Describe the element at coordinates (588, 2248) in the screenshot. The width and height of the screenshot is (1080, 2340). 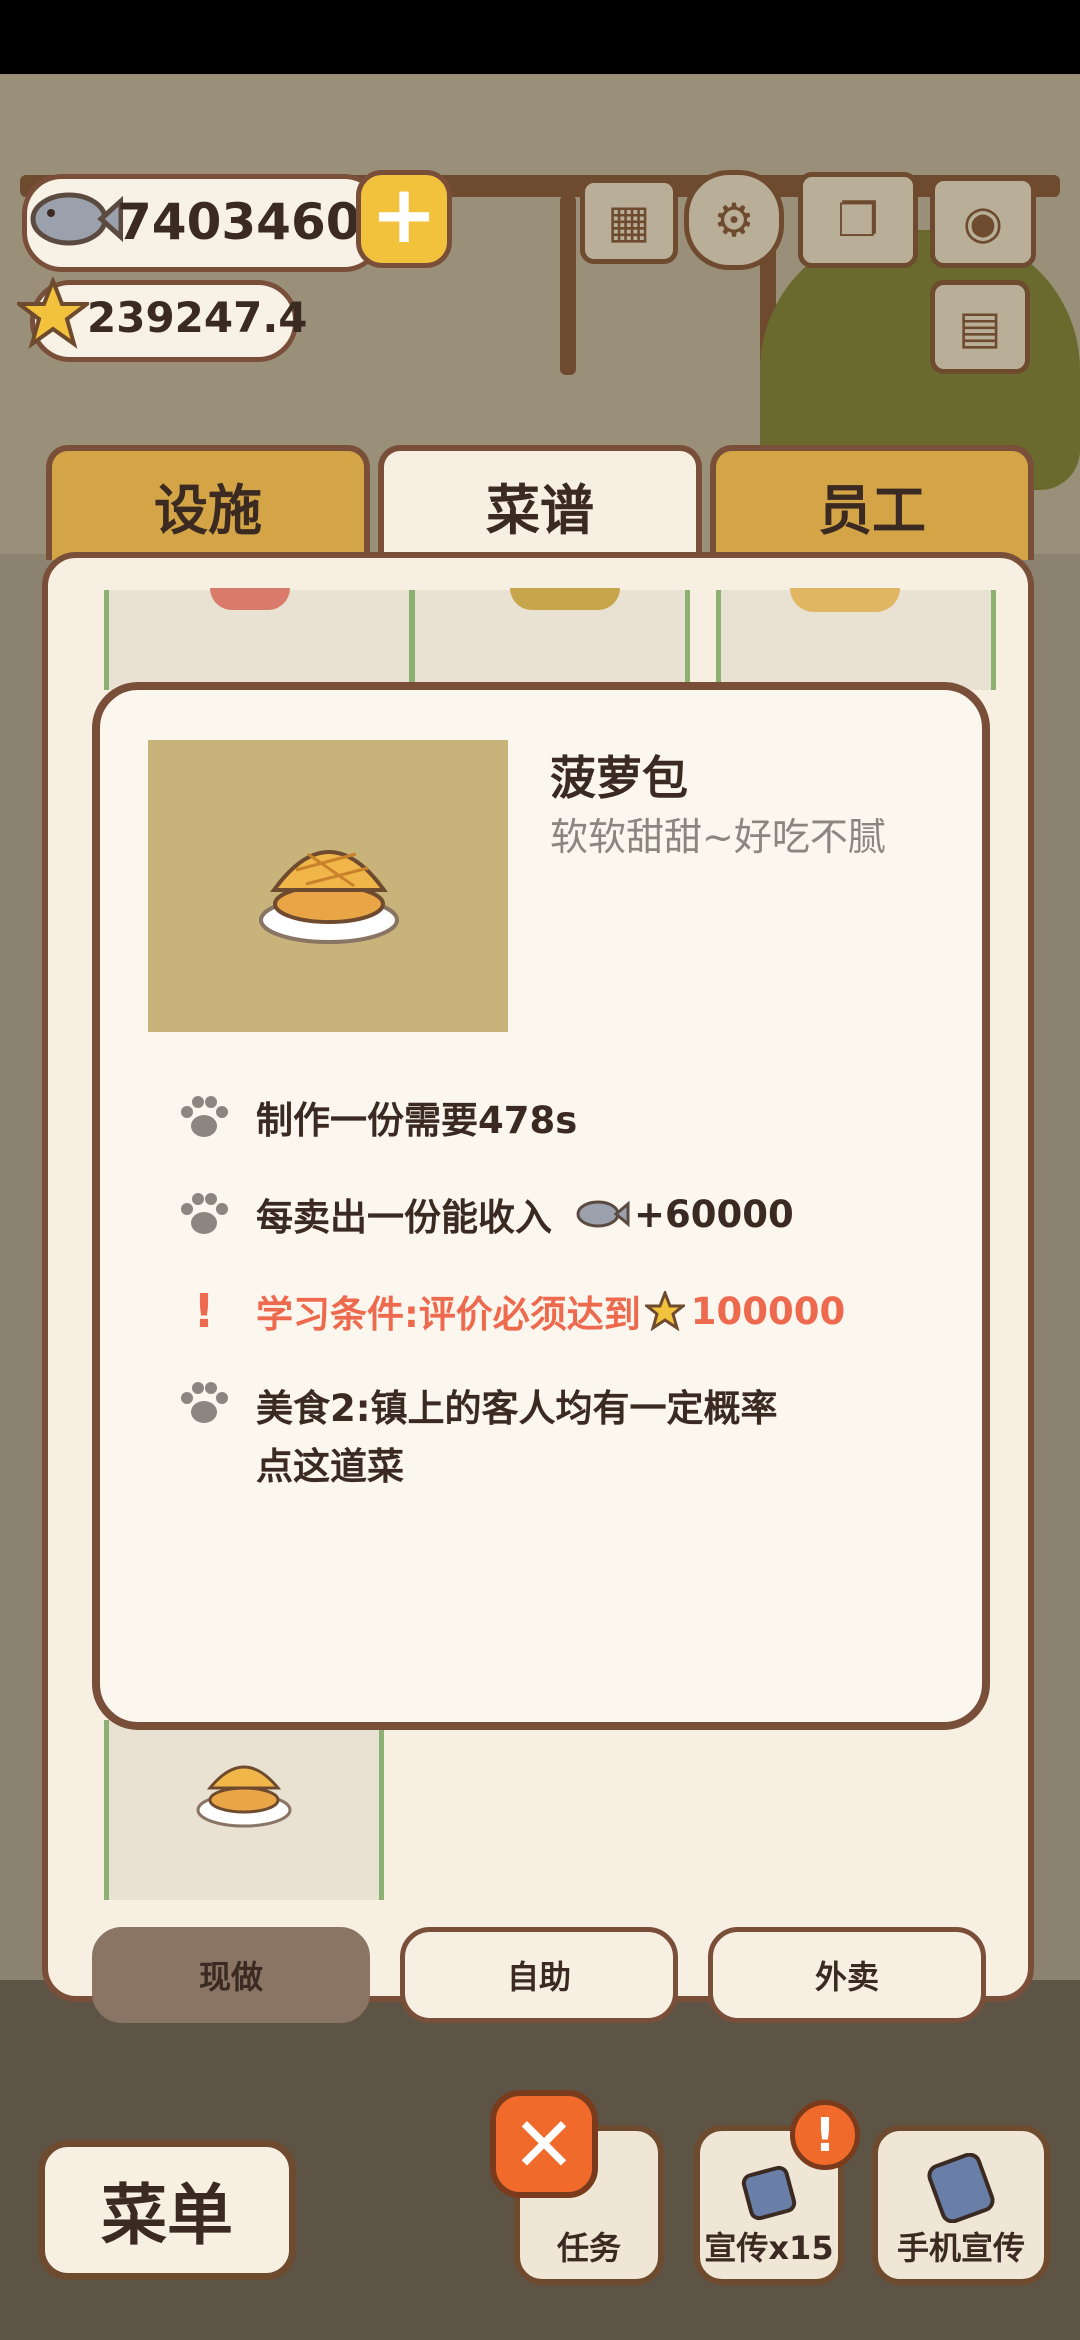
I see `tasks-label: 任务` at that location.